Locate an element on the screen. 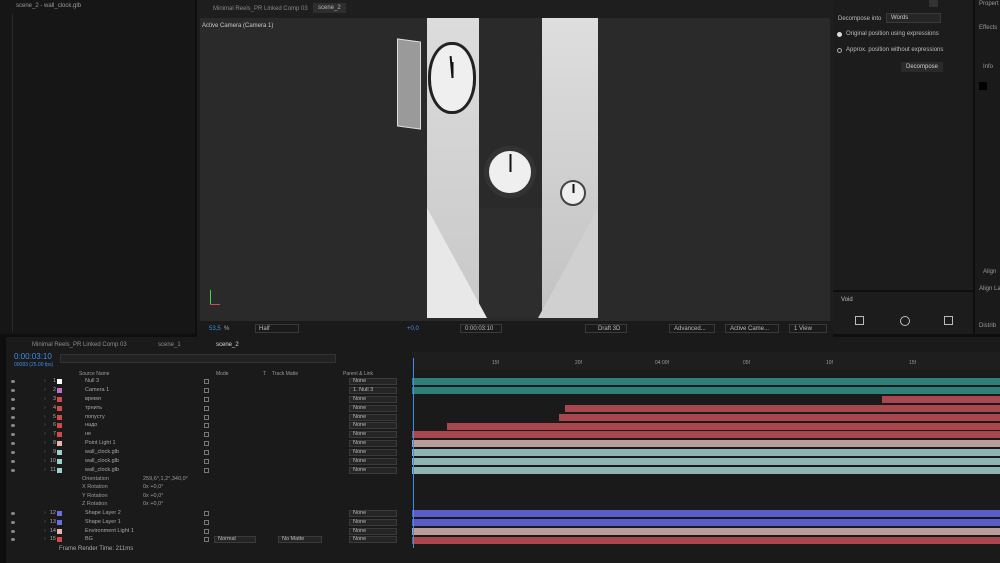 The width and height of the screenshot is (1000, 563). exposure-value: +0,0 is located at coordinates (413, 329).